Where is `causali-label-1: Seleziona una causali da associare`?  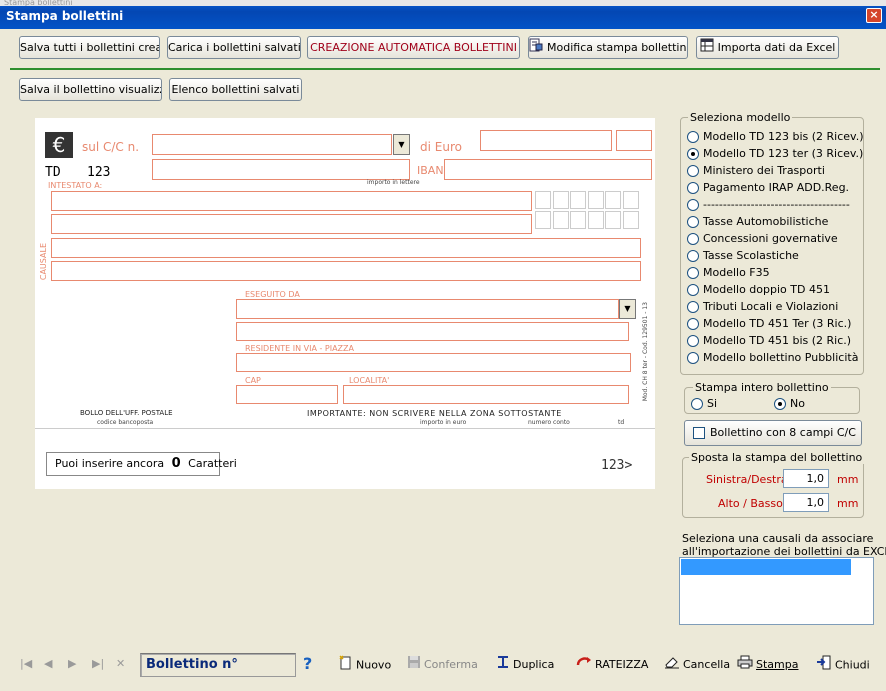
causali-label-1: Seleziona una causali da associare is located at coordinates (778, 538).